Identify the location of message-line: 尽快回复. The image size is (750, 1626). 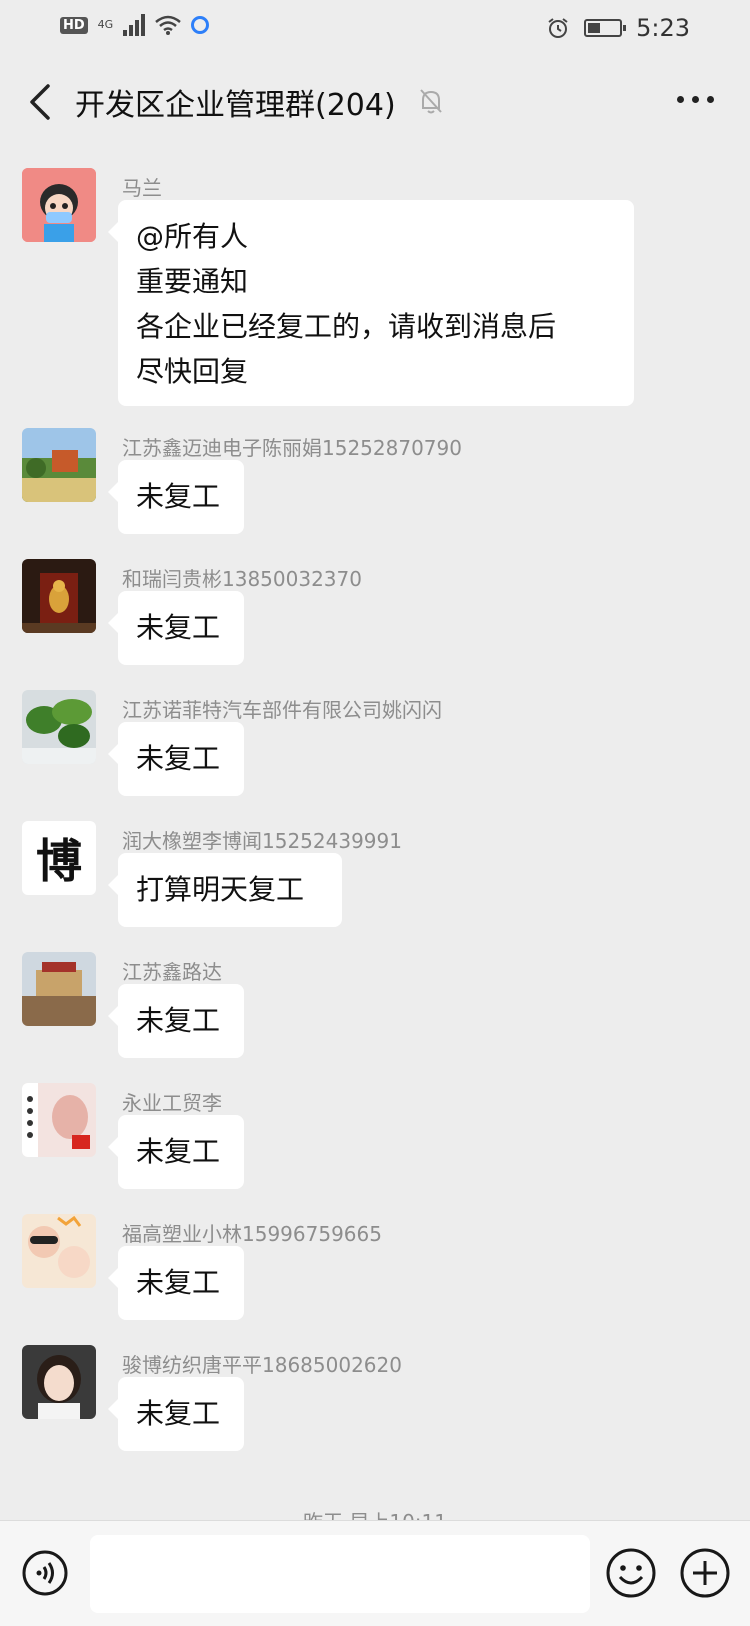
(192, 371).